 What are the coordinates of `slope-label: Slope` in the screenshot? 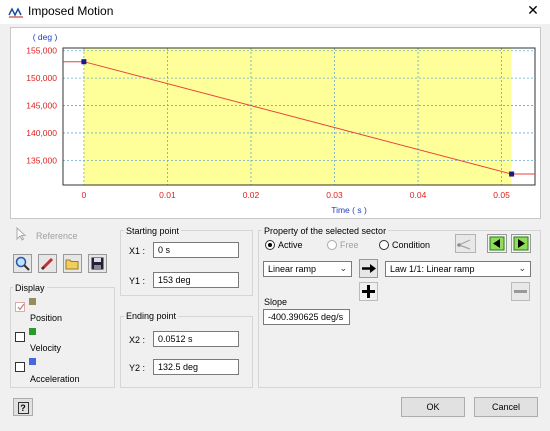 It's located at (276, 302).